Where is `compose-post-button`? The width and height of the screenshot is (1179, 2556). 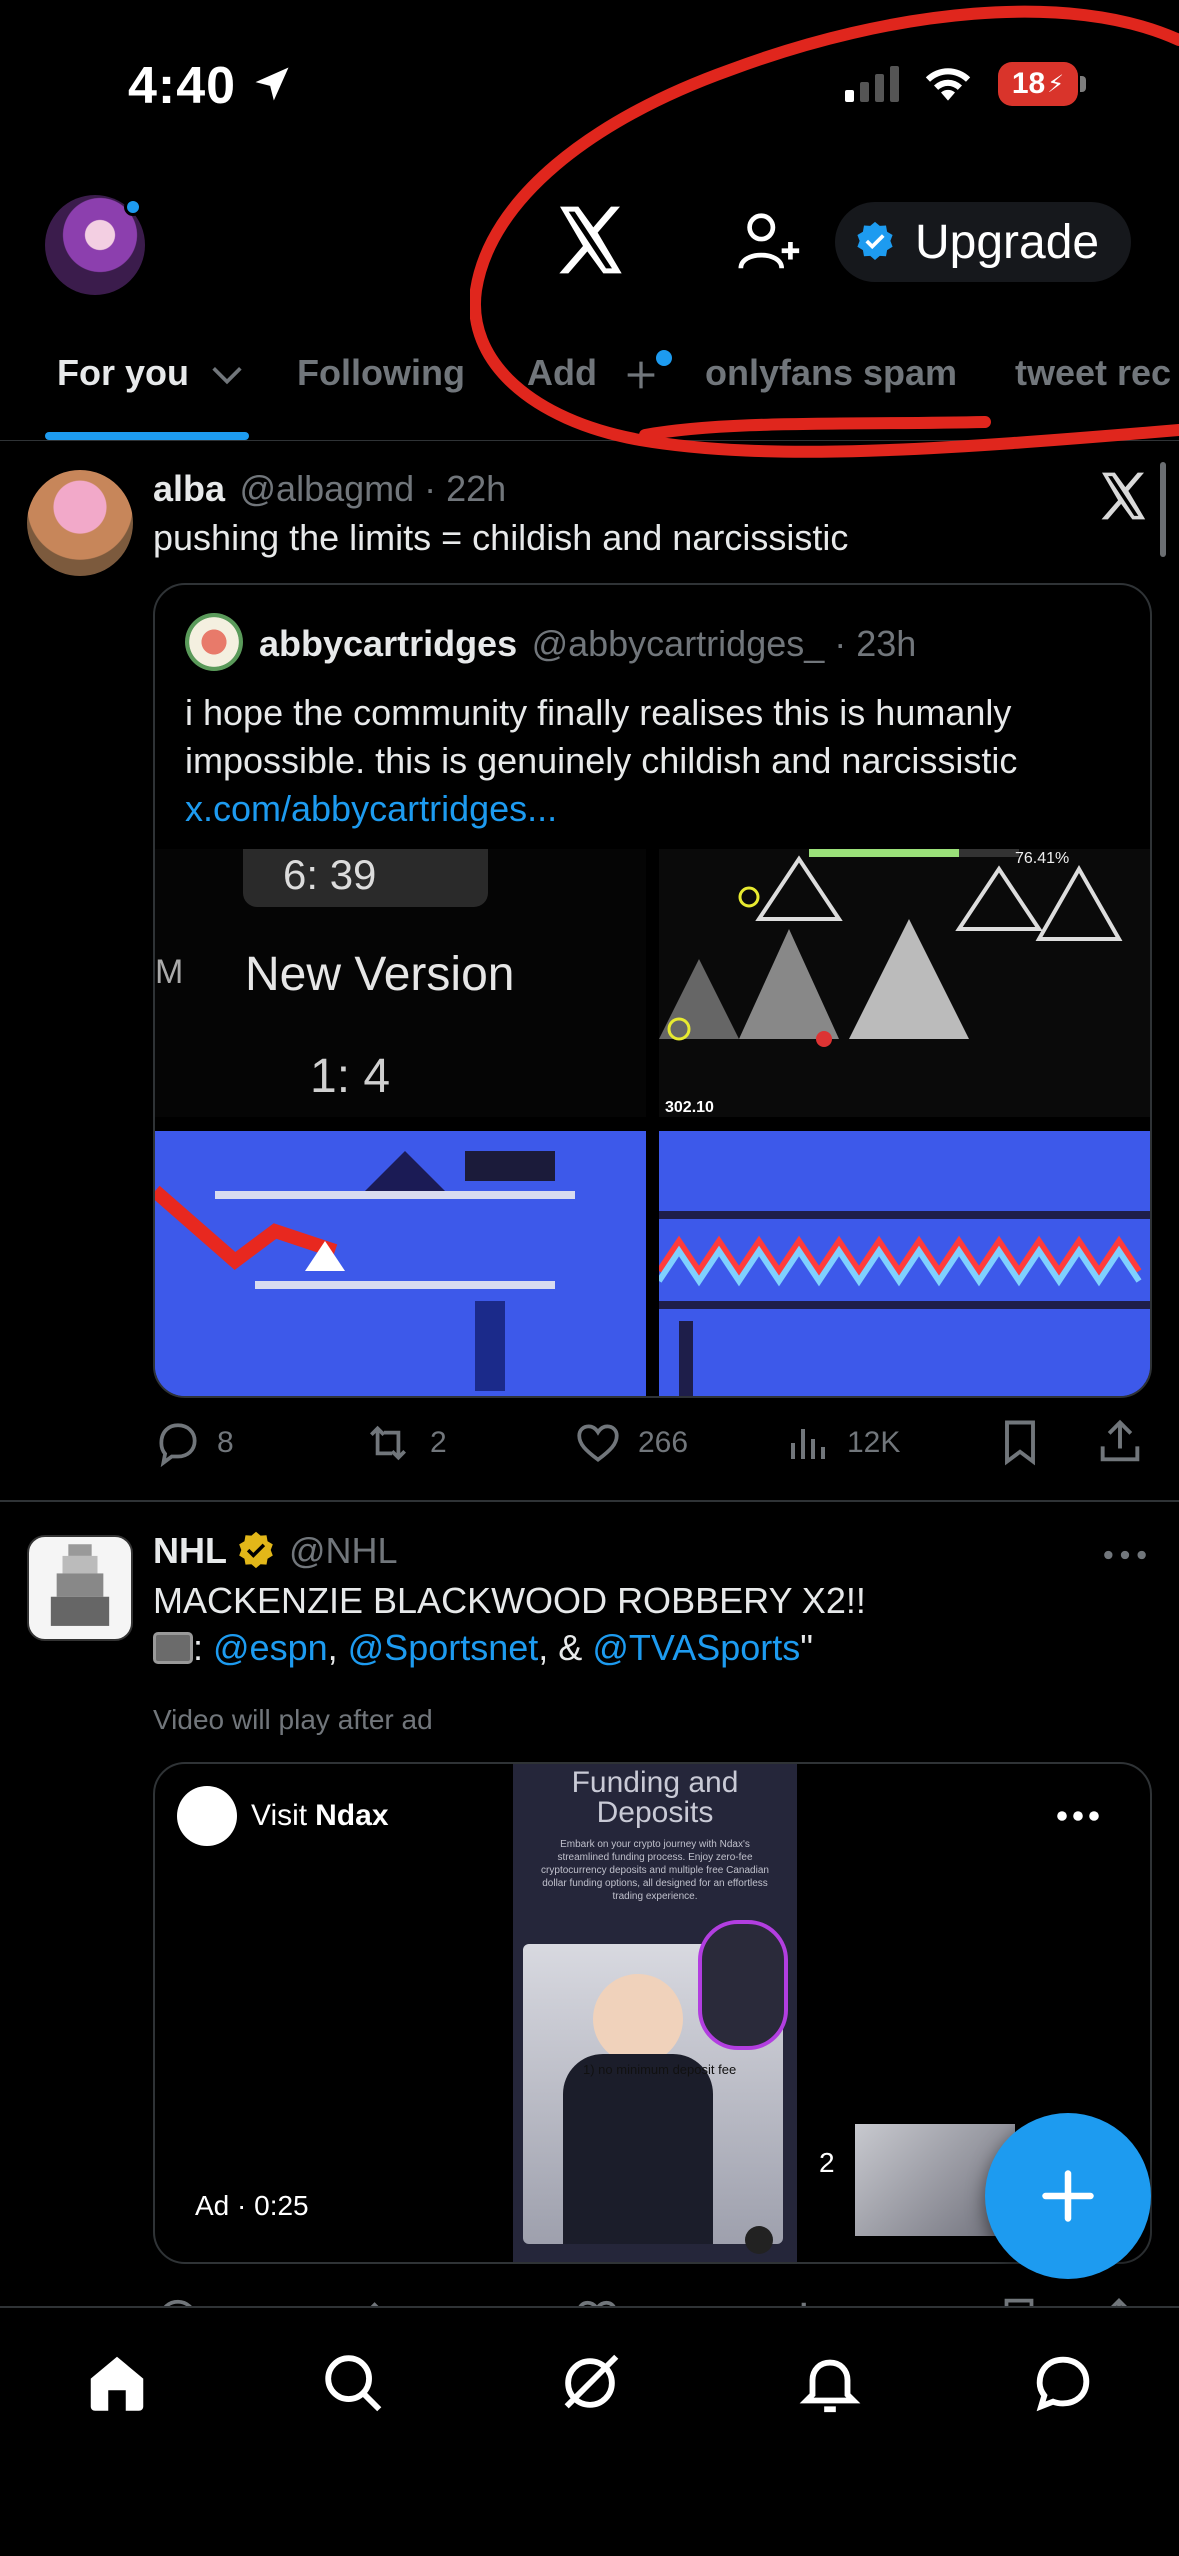
compose-post-button is located at coordinates (1068, 2196).